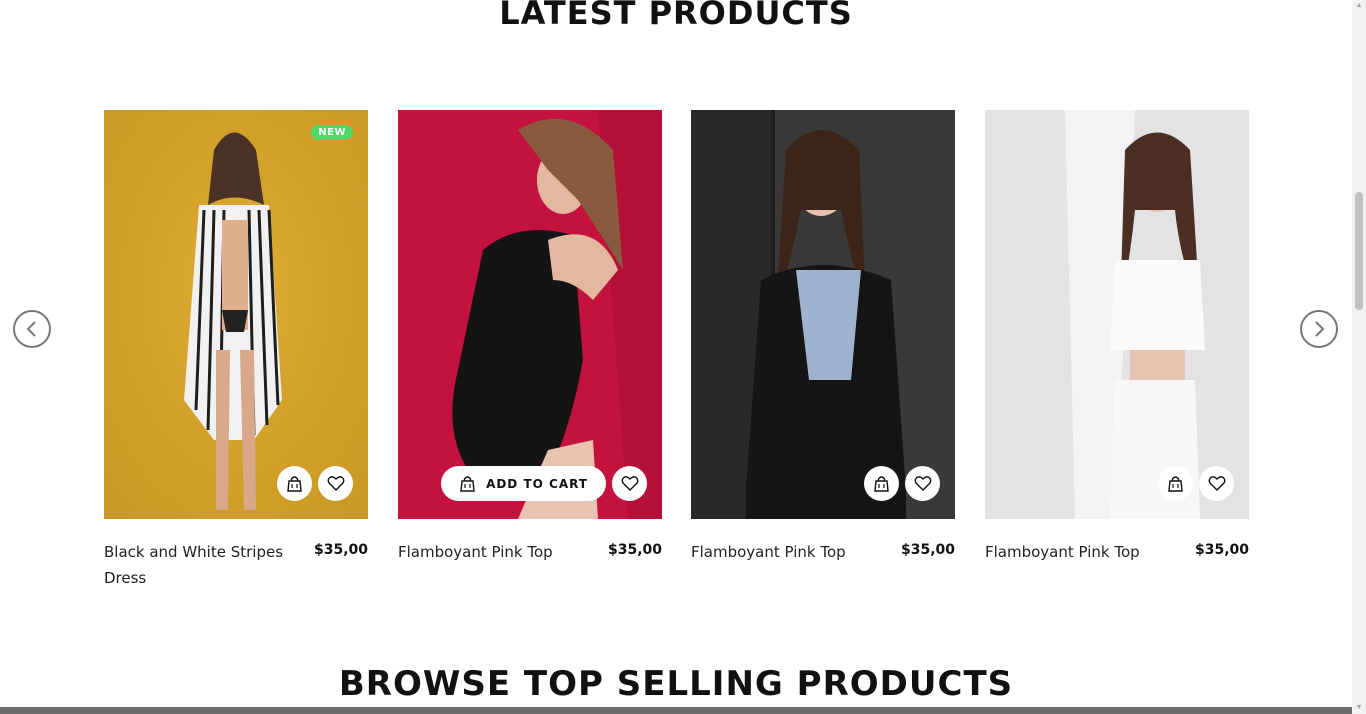 Image resolution: width=1366 pixels, height=714 pixels. What do you see at coordinates (676, 684) in the screenshot?
I see `browse-top-selling-title: BROWSE TOP SELLING PRODUCTS` at bounding box center [676, 684].